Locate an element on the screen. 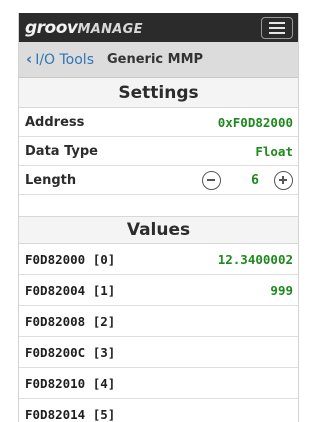 This screenshot has width=322, height=422. hamburger-icon is located at coordinates (277, 22).